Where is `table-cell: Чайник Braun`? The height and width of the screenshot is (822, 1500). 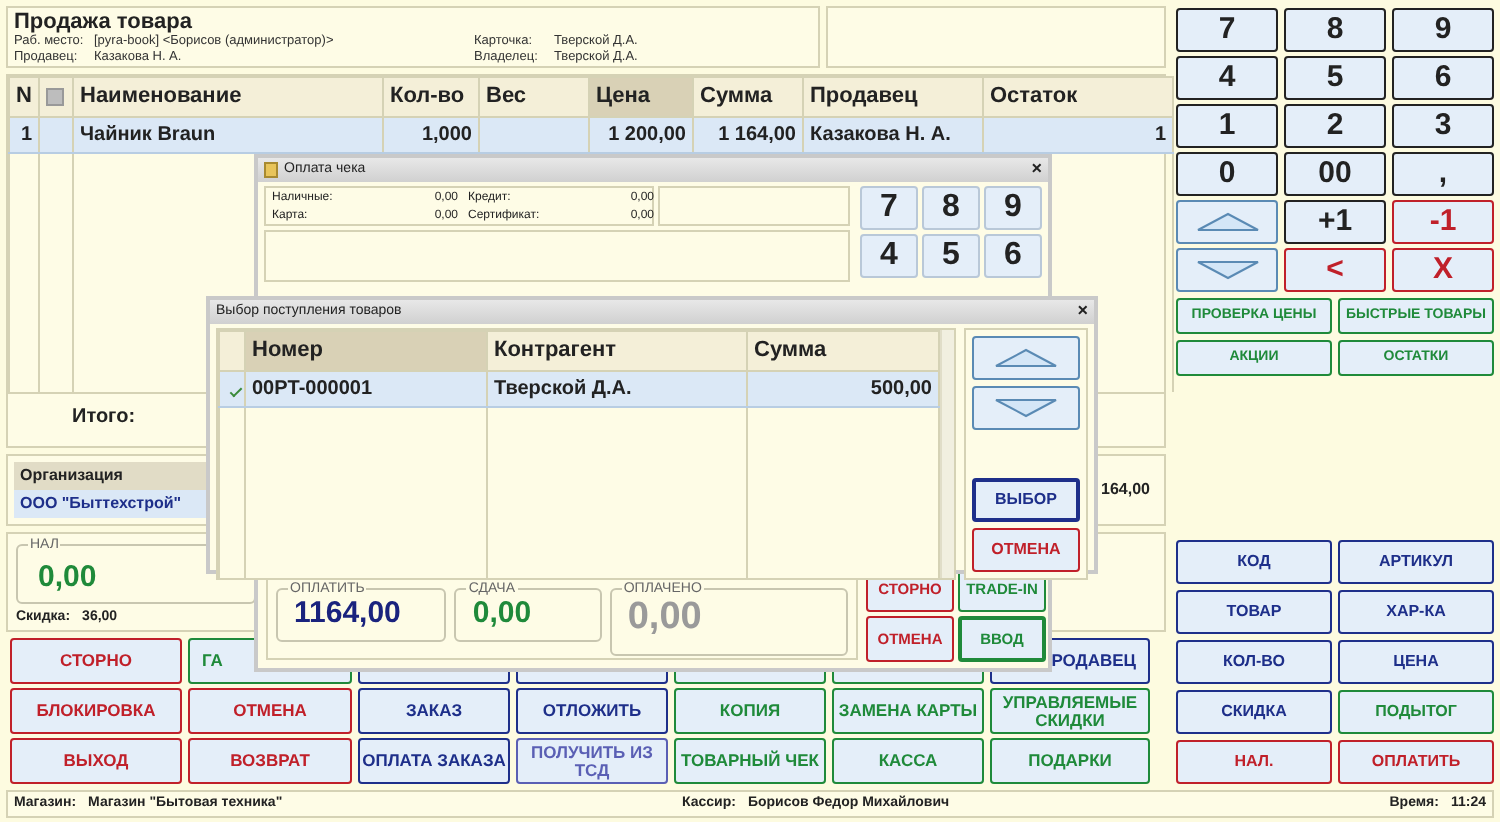 table-cell: Чайник Braun is located at coordinates (228, 134).